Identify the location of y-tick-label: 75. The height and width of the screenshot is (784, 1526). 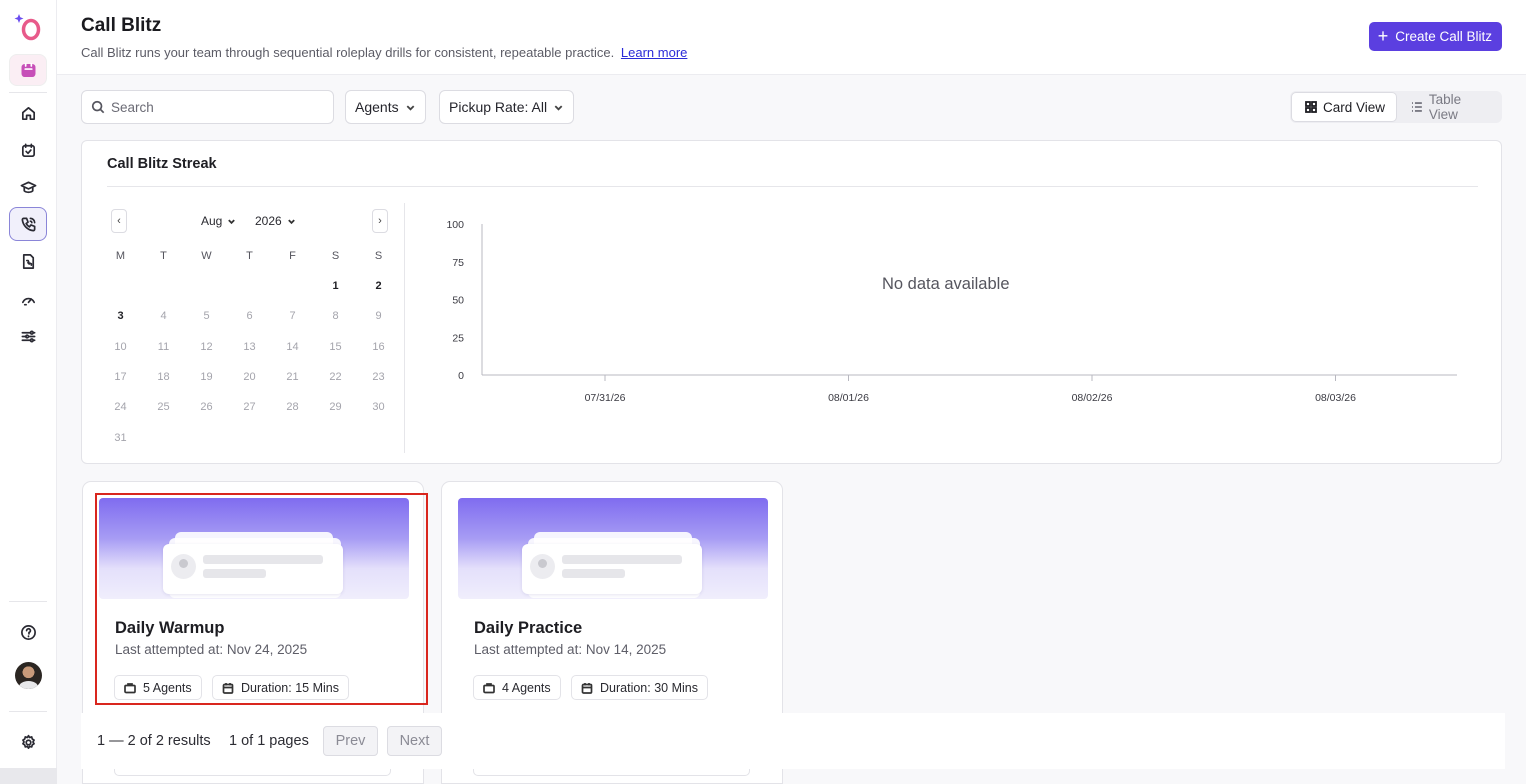
(458, 263).